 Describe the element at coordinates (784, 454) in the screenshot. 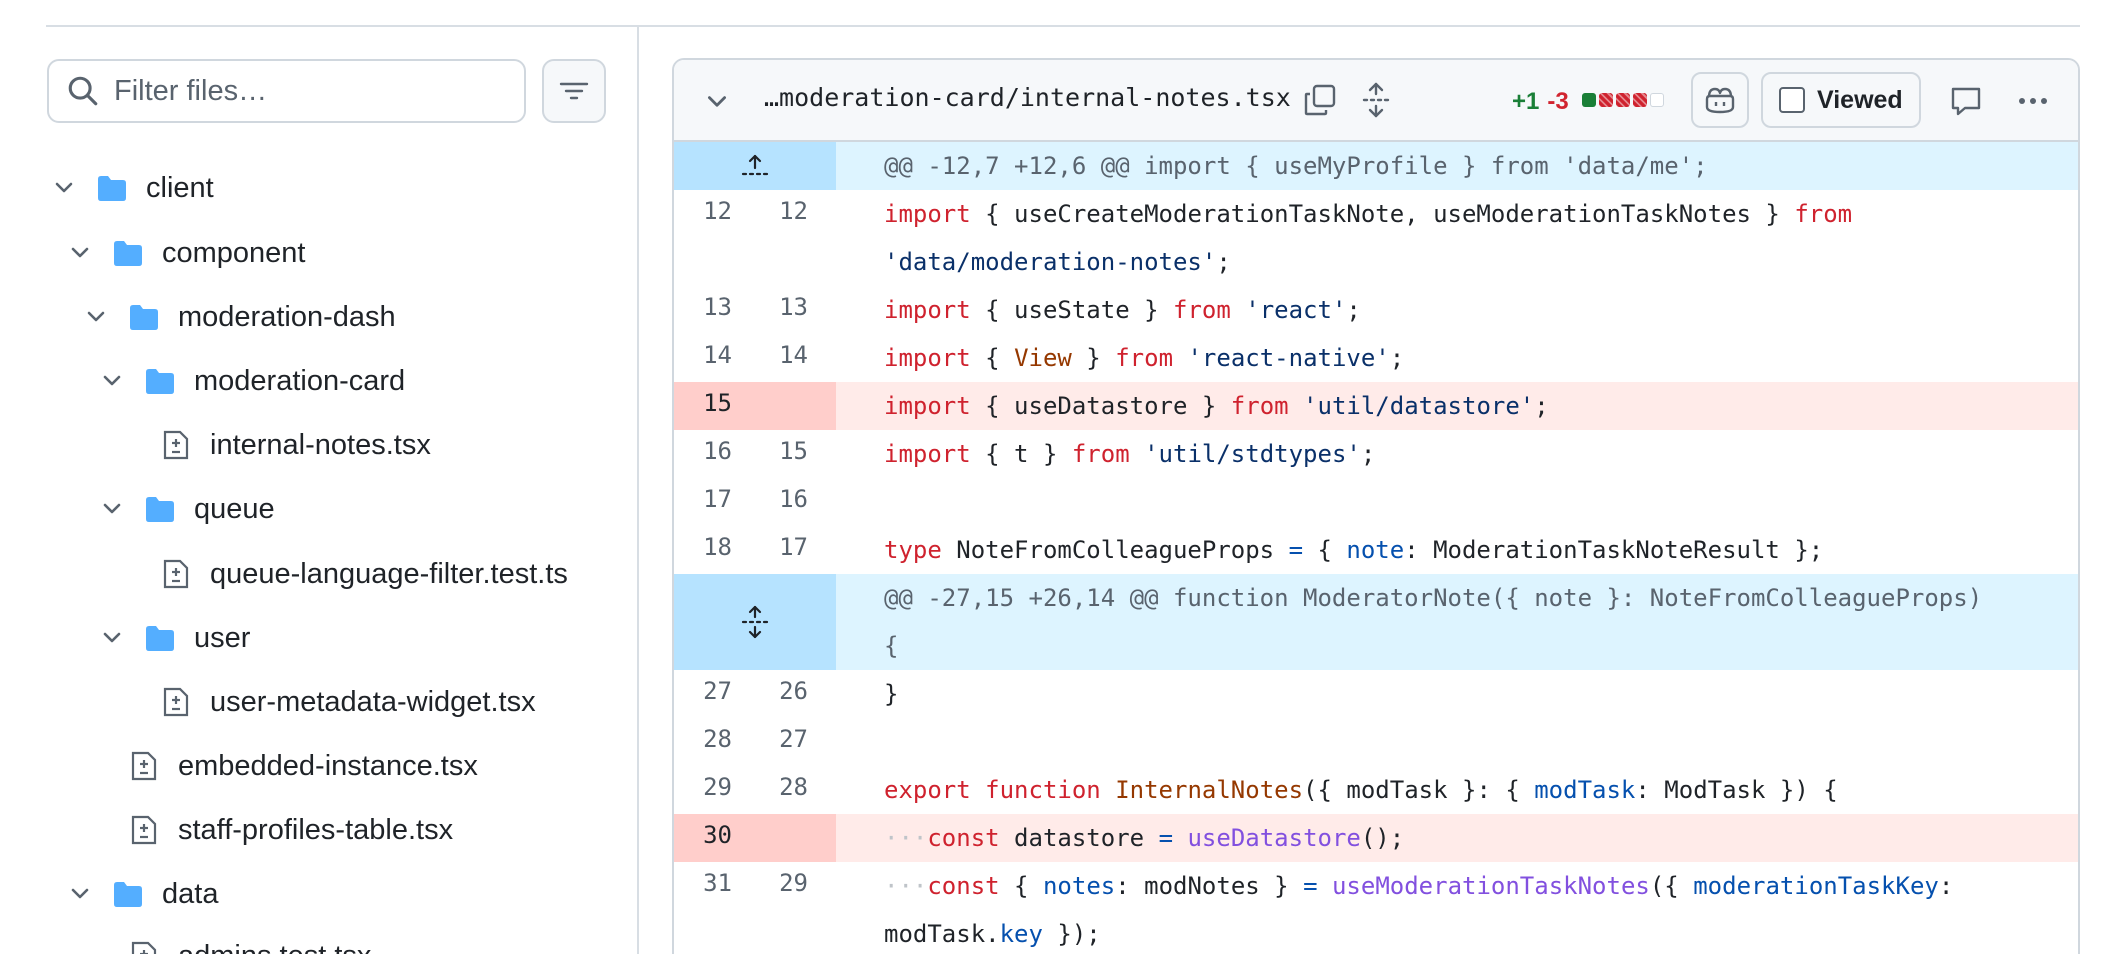

I see `new-line-number: 15` at that location.